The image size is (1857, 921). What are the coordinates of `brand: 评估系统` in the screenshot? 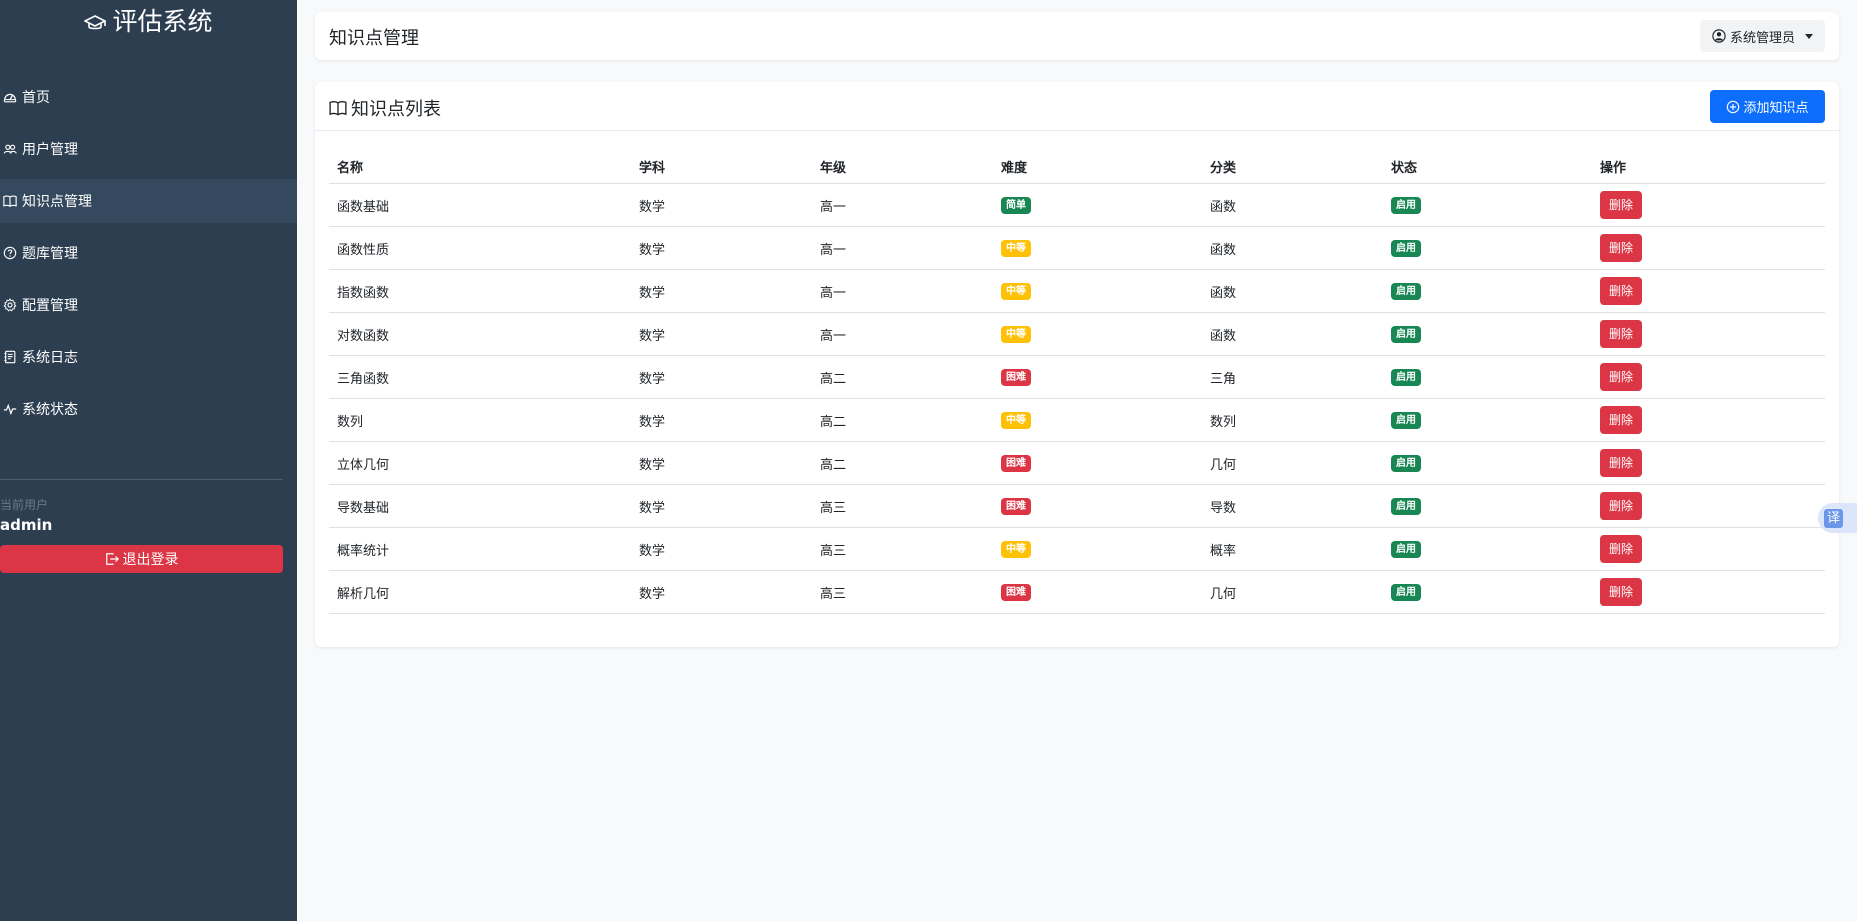 It's located at (148, 23).